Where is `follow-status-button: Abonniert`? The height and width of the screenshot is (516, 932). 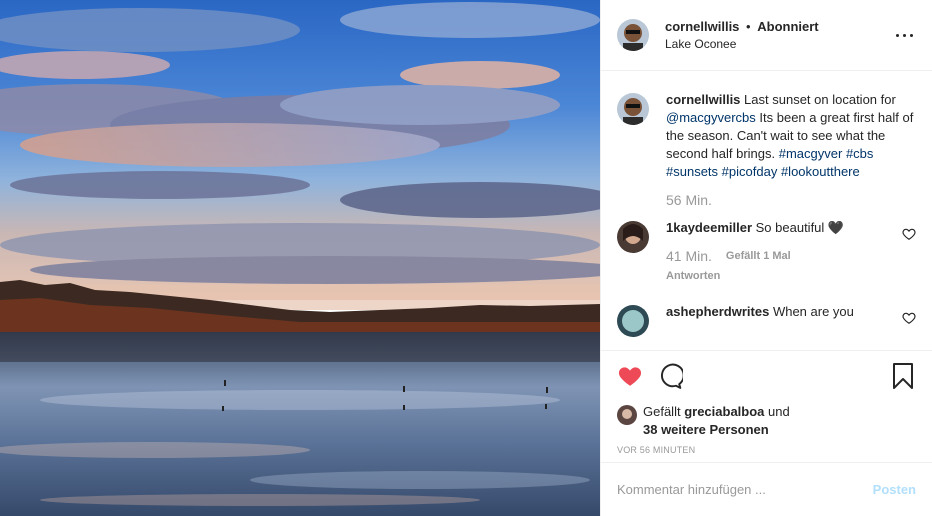 follow-status-button: Abonniert is located at coordinates (787, 26).